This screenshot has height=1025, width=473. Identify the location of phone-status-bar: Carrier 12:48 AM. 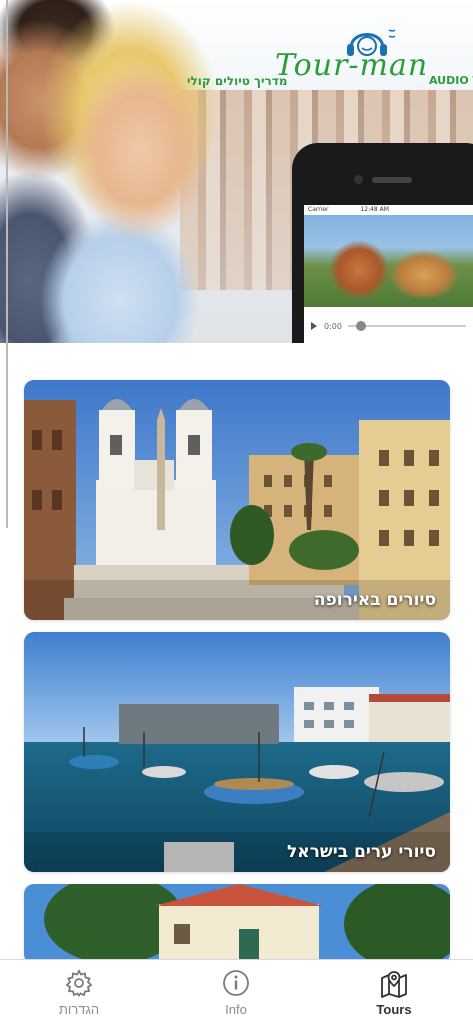
(388, 210).